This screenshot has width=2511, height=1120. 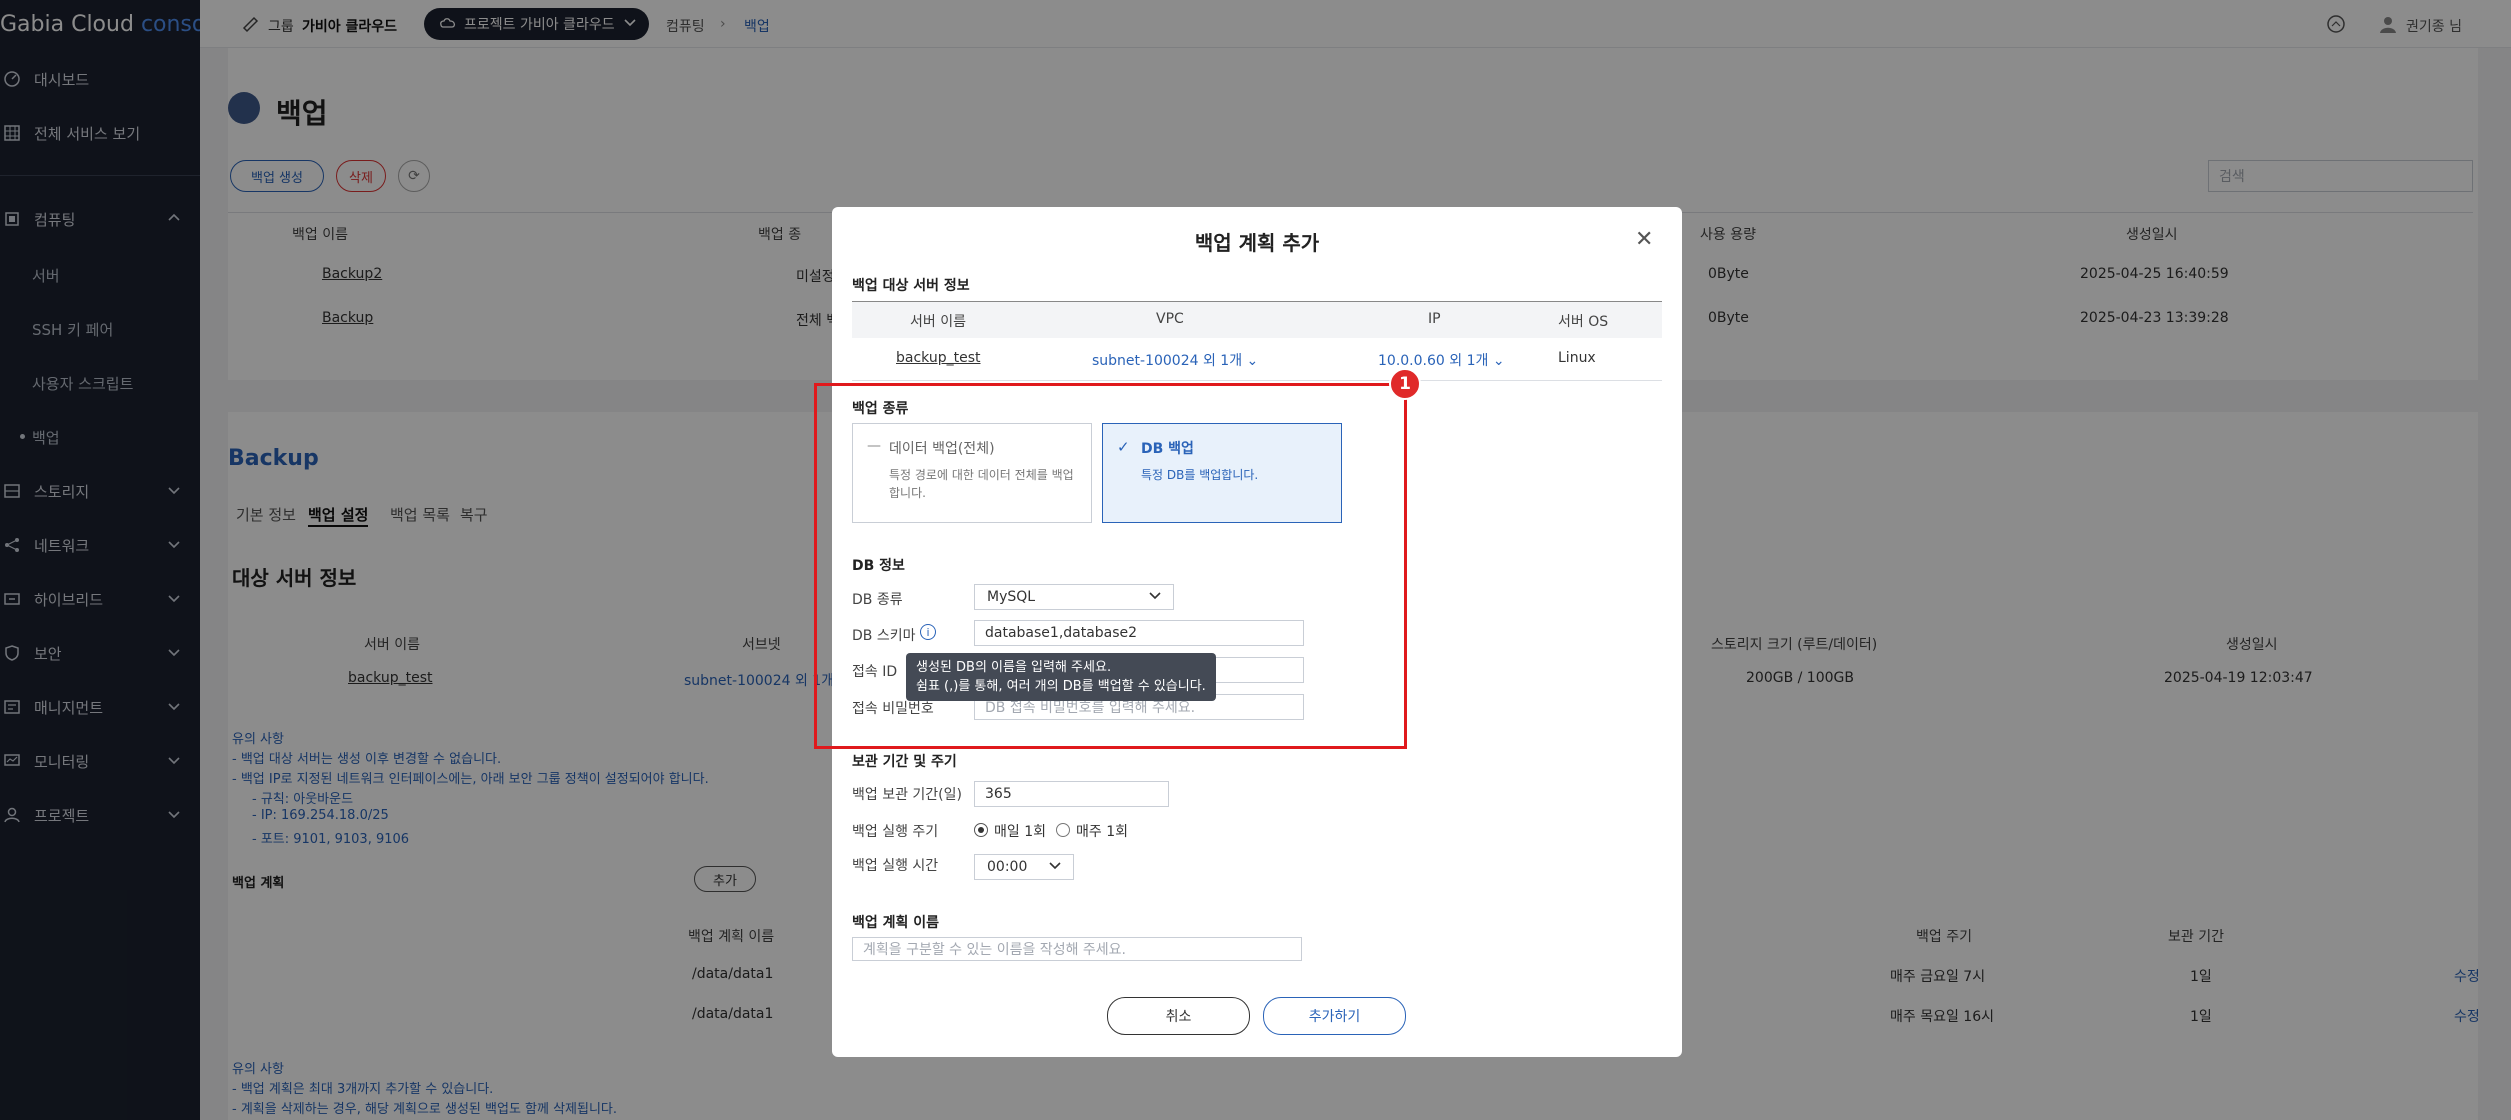 What do you see at coordinates (1020, 832) in the screenshot?
I see `cycle-daily-label: 매일 1회` at bounding box center [1020, 832].